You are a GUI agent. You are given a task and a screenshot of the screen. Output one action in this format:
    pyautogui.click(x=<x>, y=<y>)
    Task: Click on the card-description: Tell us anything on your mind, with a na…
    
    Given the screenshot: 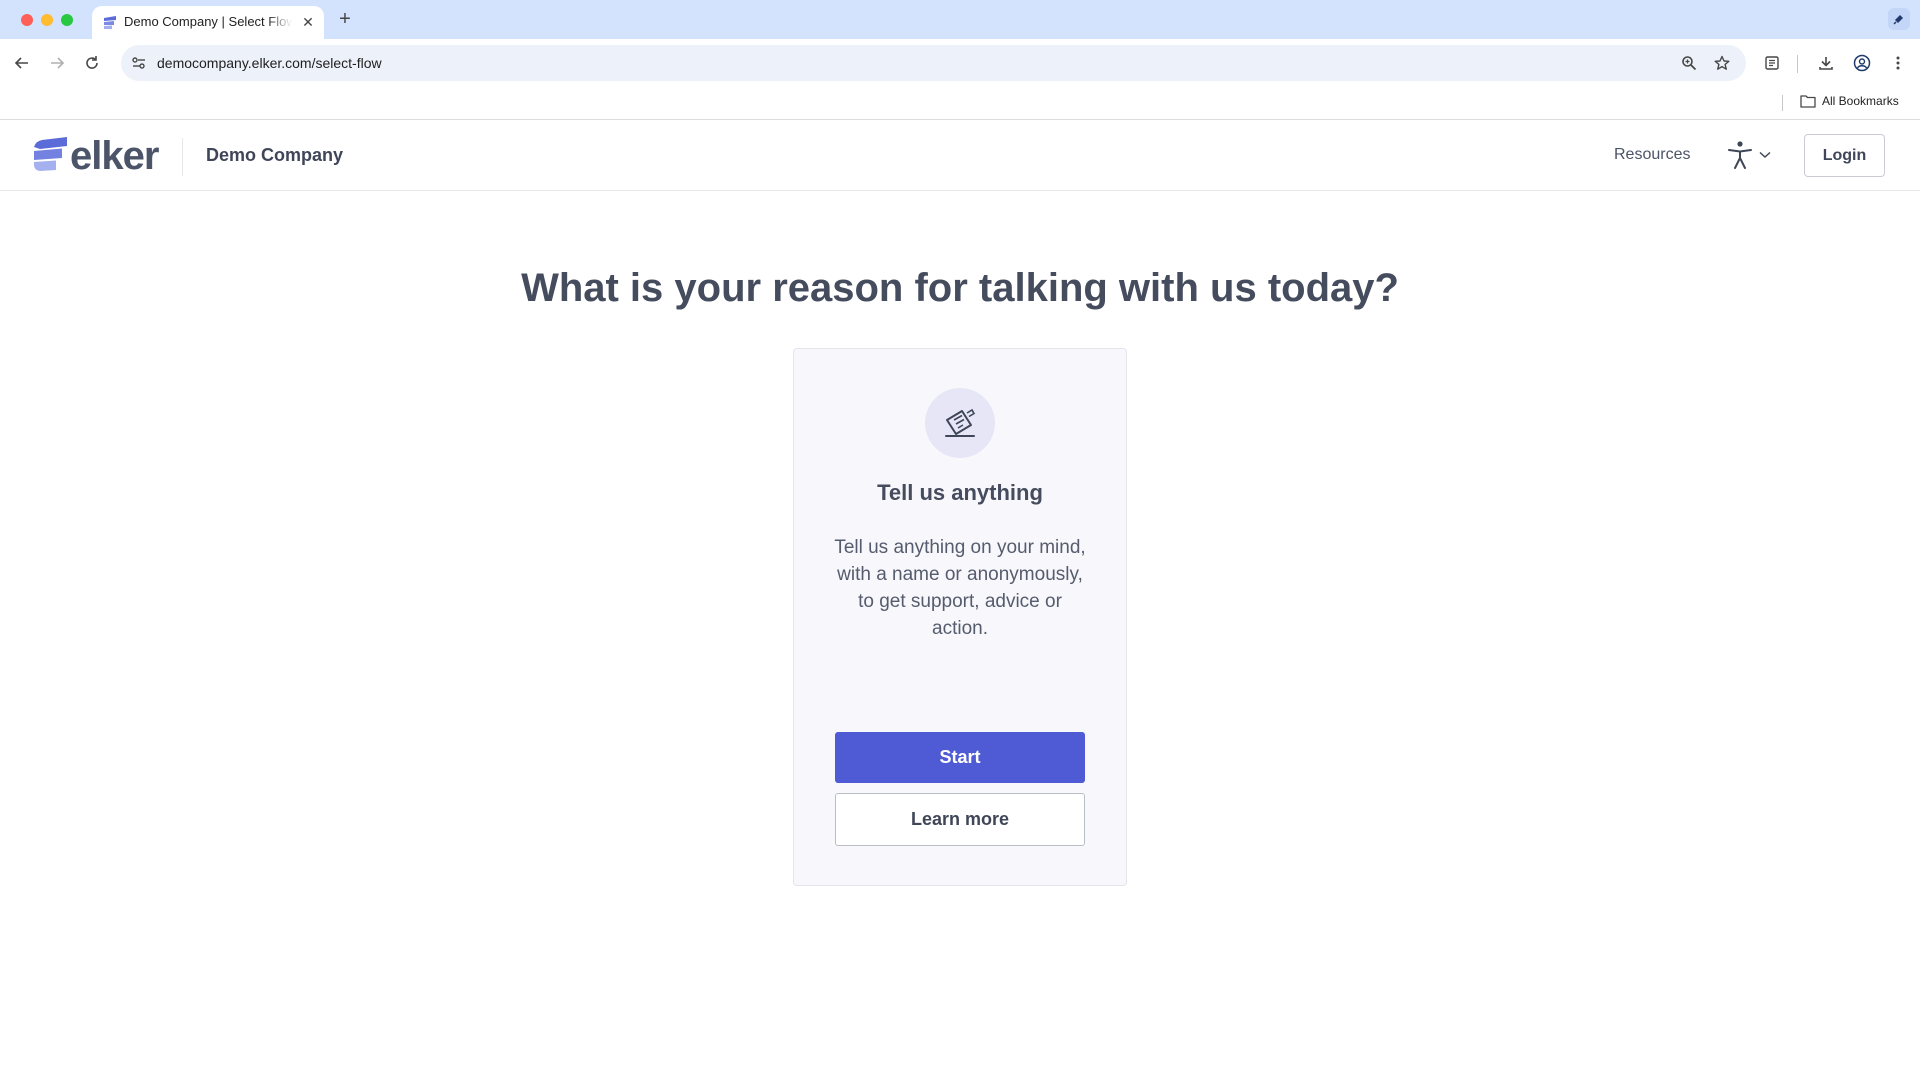 What is the action you would take?
    pyautogui.click(x=960, y=588)
    